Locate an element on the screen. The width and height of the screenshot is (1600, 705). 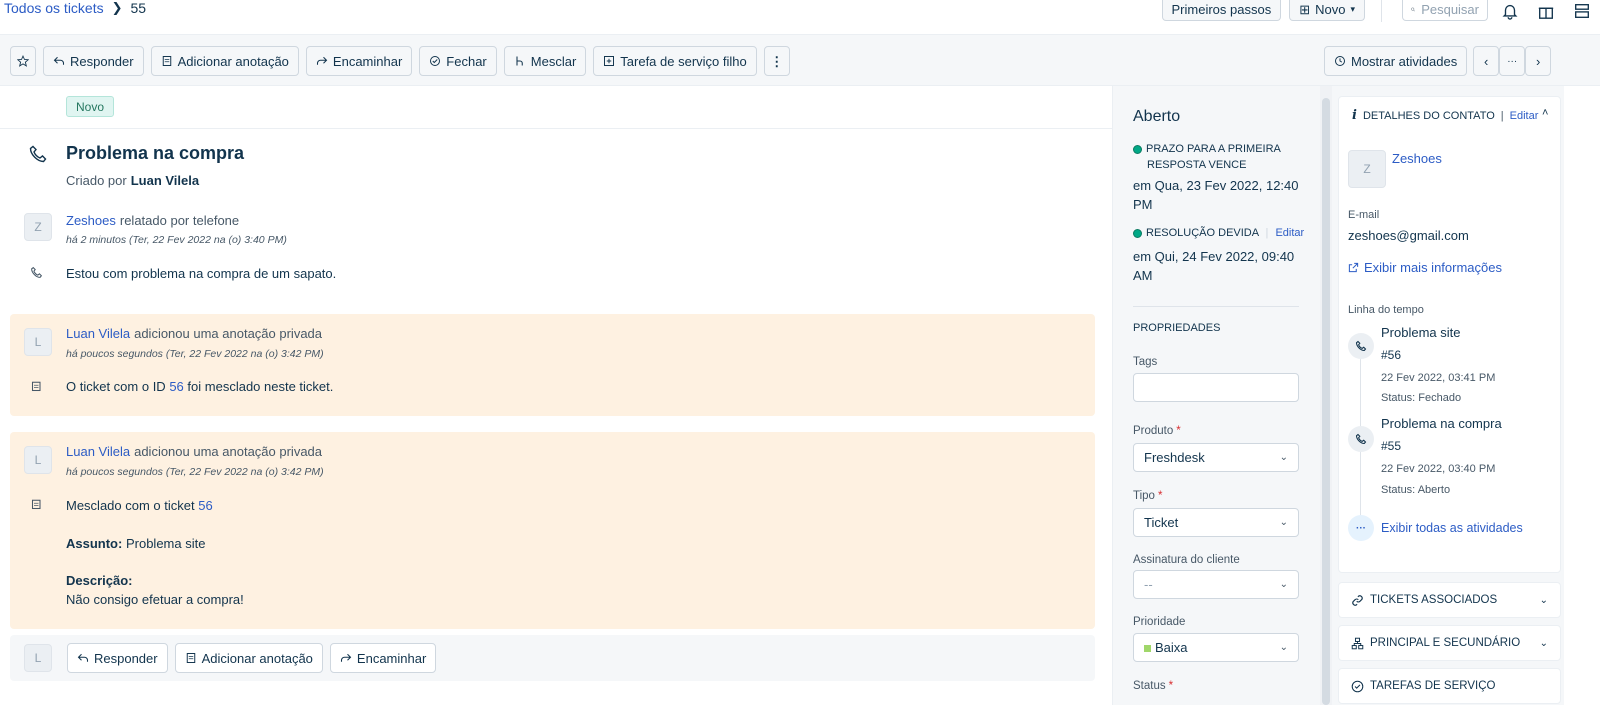
resolution-sla: RESOLUÇÃO DEVIDA | Editar is located at coordinates (1218, 233).